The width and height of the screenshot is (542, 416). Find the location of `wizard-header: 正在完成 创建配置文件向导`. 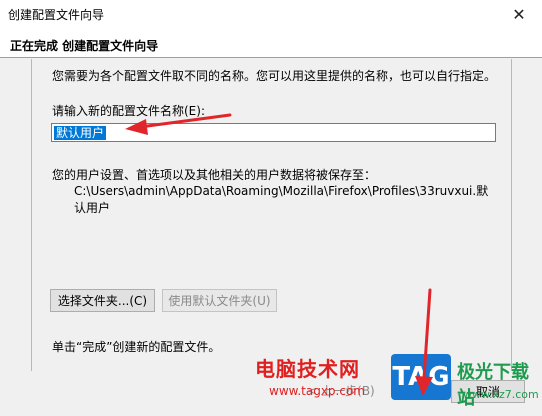

wizard-header: 正在完成 创建配置文件向导 is located at coordinates (271, 43).